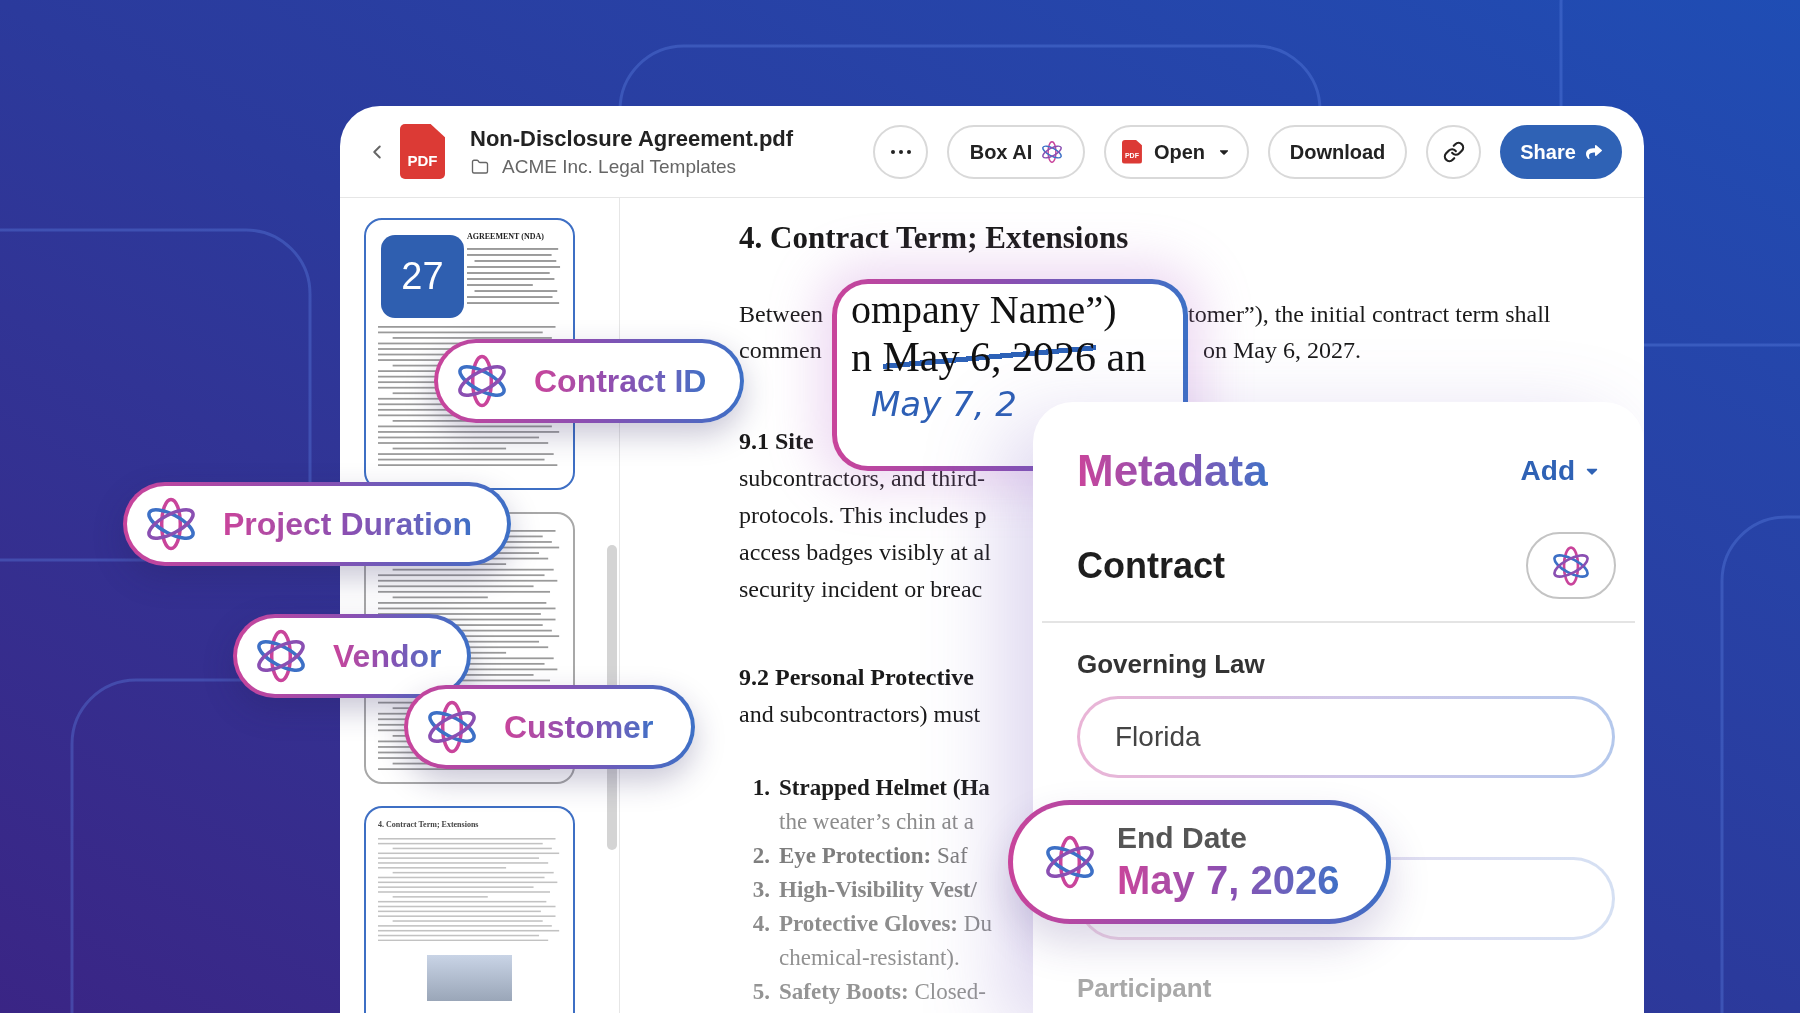 The width and height of the screenshot is (1800, 1013). I want to click on handwritten-date: May 7, 2, so click(943, 404).